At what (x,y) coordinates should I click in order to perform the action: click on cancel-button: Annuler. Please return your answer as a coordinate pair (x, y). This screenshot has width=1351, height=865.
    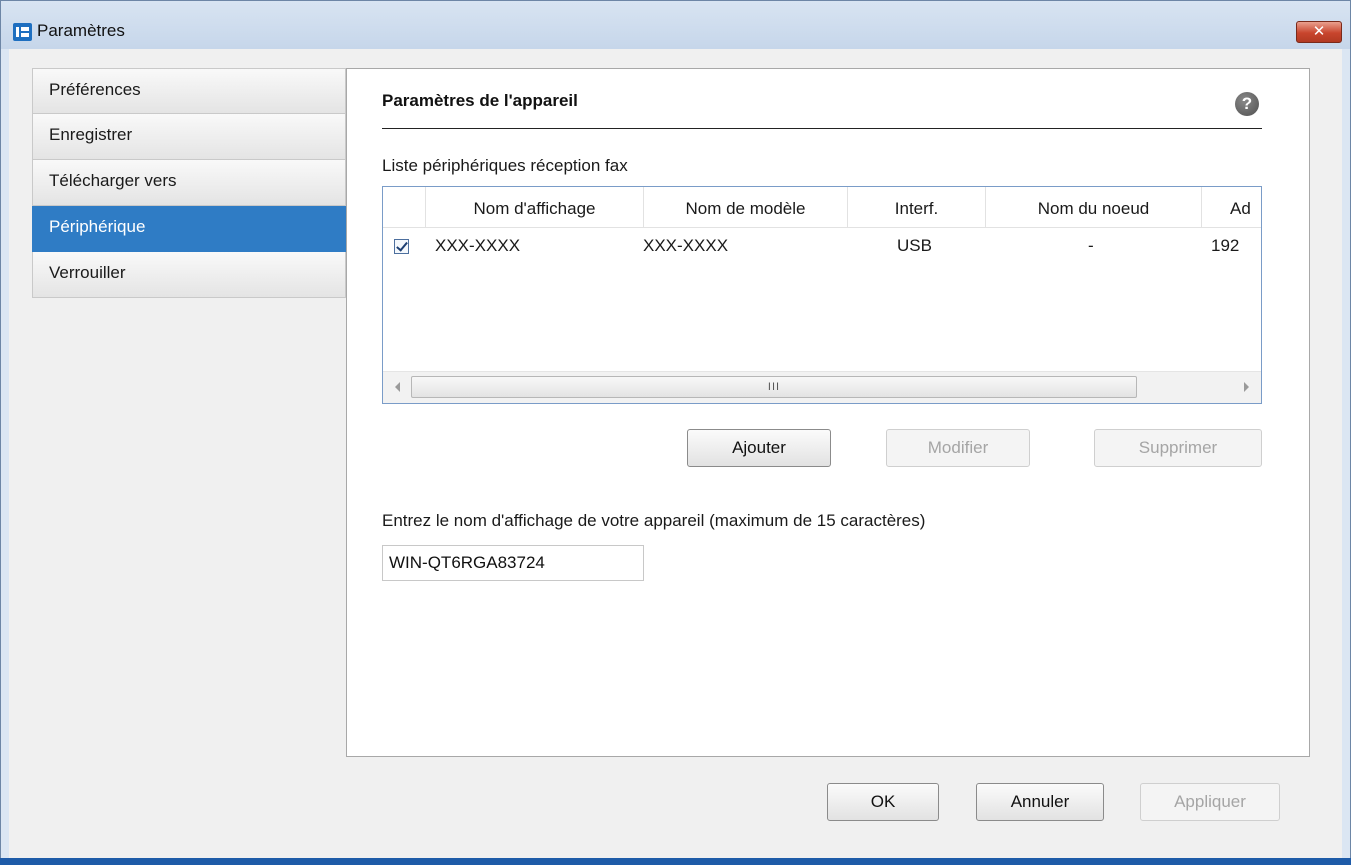
    Looking at the image, I should click on (1040, 802).